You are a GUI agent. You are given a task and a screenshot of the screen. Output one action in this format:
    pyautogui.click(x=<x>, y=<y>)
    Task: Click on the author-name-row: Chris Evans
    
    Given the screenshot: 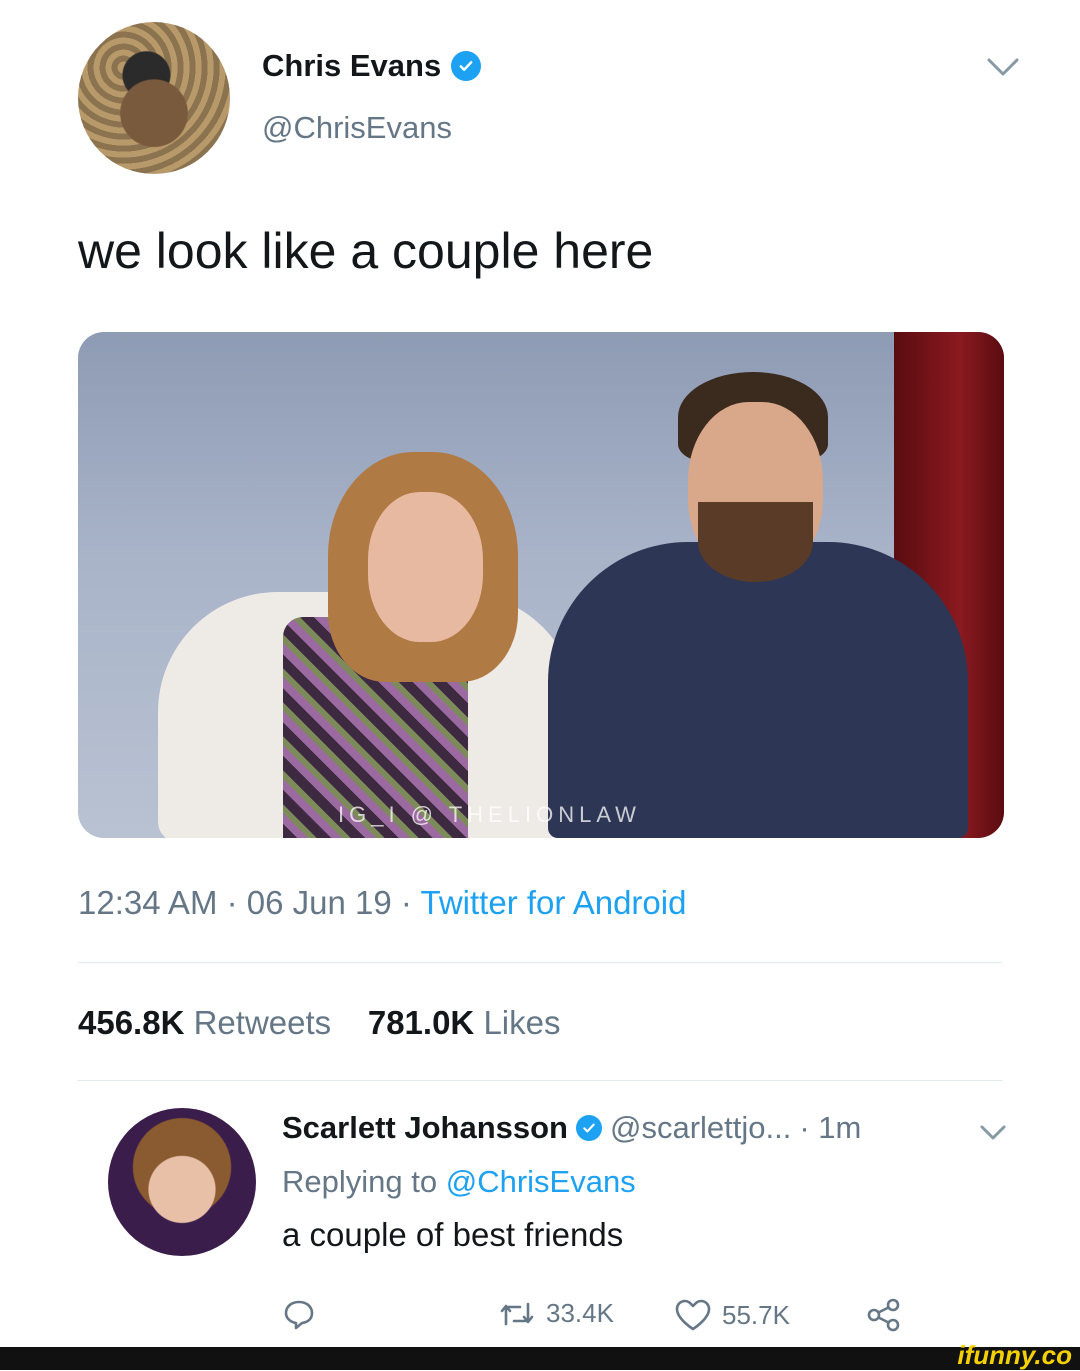 What is the action you would take?
    pyautogui.click(x=372, y=66)
    